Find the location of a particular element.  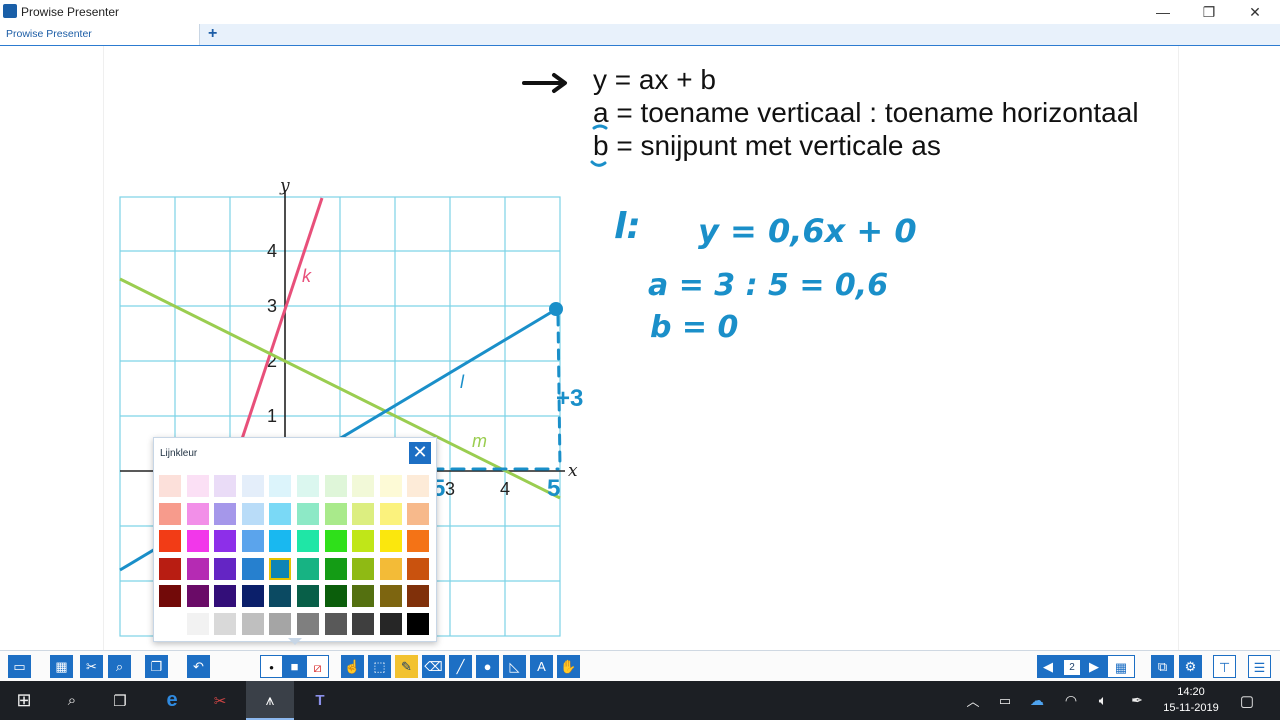

hand-icon: ✋ is located at coordinates (568, 666).